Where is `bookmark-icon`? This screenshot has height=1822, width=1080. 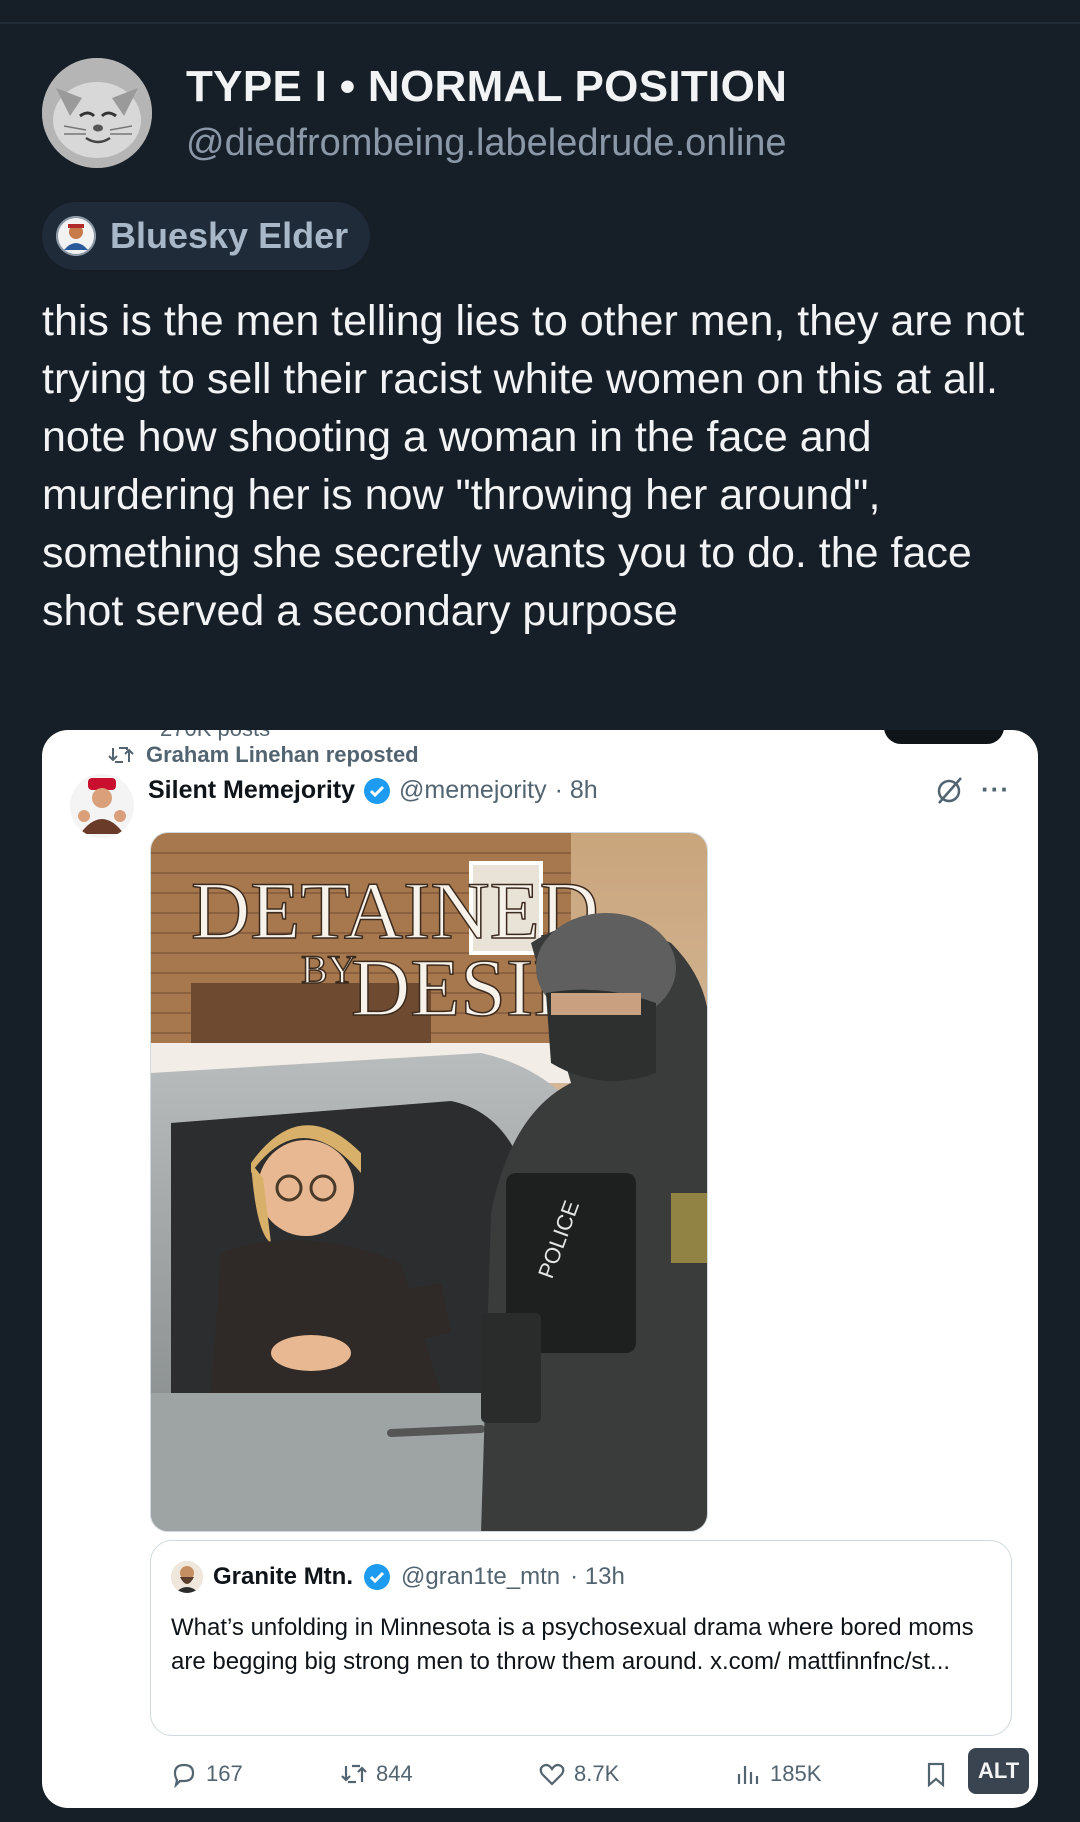 bookmark-icon is located at coordinates (936, 1775).